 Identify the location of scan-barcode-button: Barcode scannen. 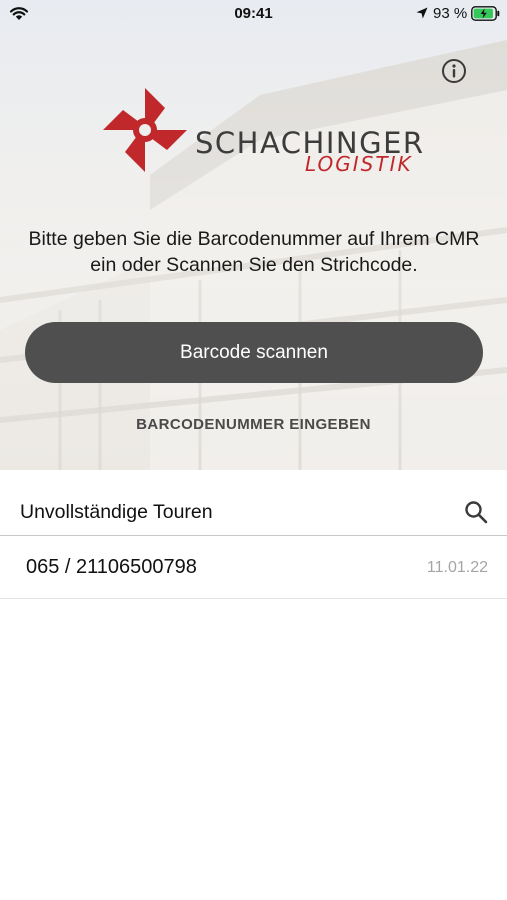
(254, 352).